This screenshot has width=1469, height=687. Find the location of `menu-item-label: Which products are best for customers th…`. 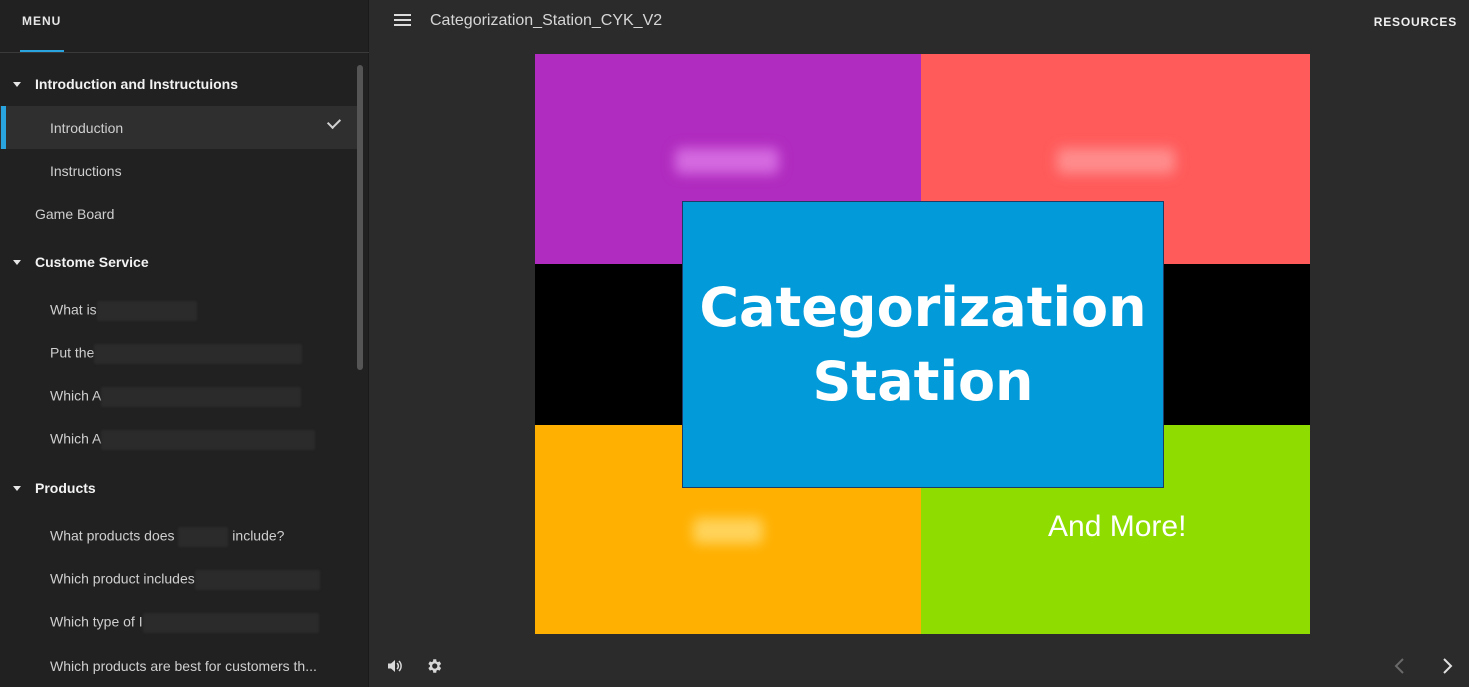

menu-item-label: Which products are best for customers th… is located at coordinates (183, 665).